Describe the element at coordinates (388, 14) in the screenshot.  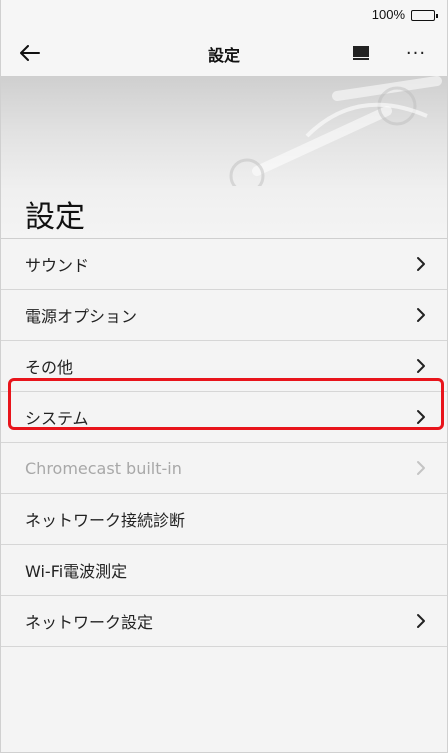
I see `battery-percentage: 100%` at that location.